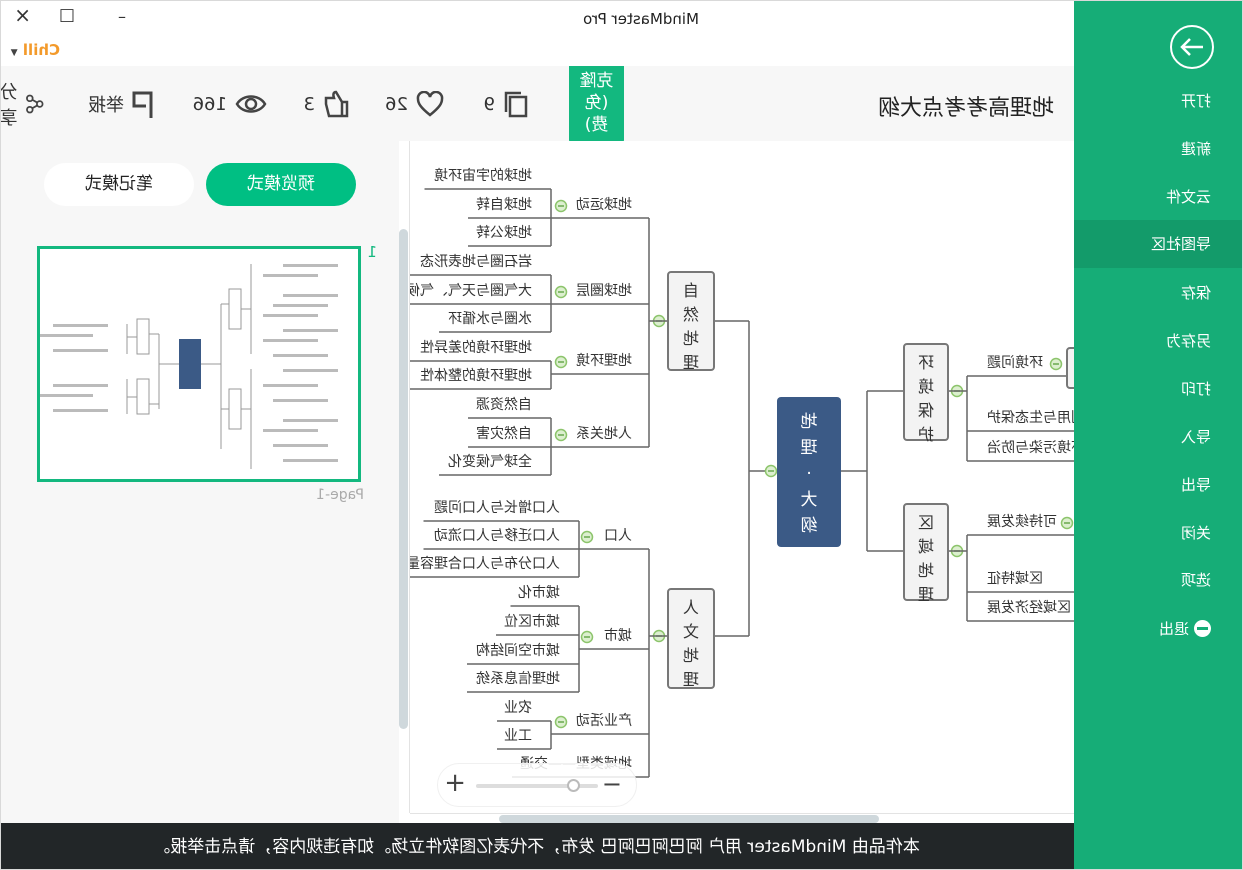 This screenshot has height=870, width=1243. Describe the element at coordinates (414, 104) in the screenshot. I see `favorites-stat: 26` at that location.